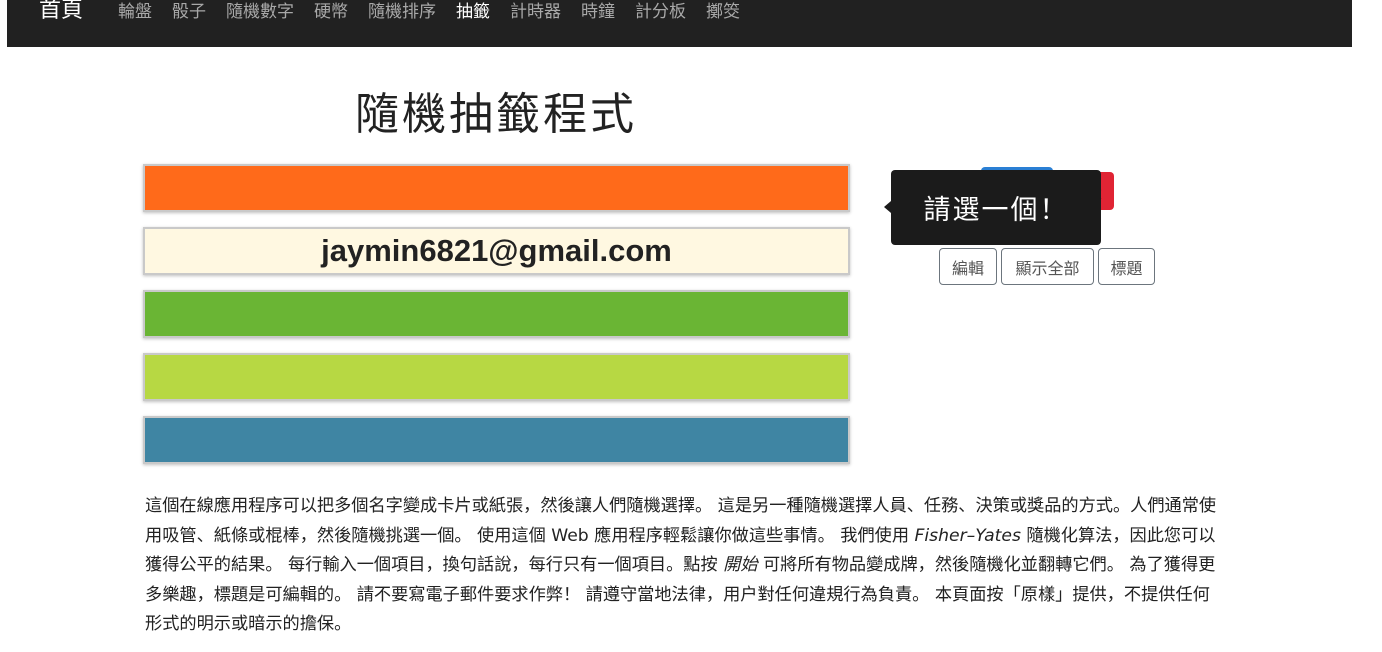 The height and width of the screenshot is (652, 1382). Describe the element at coordinates (967, 535) in the screenshot. I see `algorithm-name: Fisher–Yates` at that location.